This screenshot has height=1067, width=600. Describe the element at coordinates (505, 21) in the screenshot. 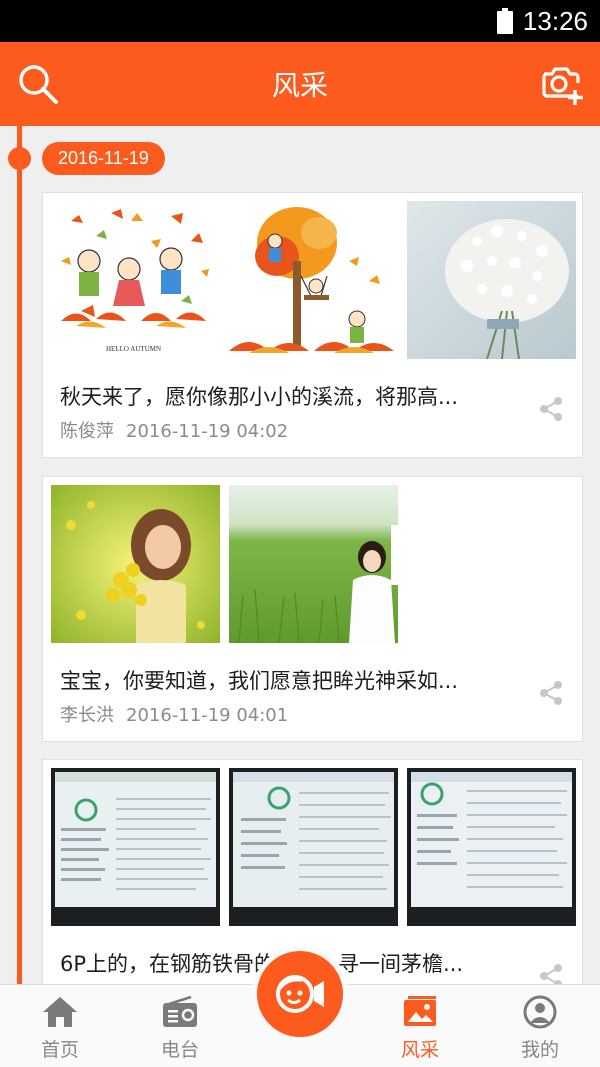

I see `battery-icon` at that location.